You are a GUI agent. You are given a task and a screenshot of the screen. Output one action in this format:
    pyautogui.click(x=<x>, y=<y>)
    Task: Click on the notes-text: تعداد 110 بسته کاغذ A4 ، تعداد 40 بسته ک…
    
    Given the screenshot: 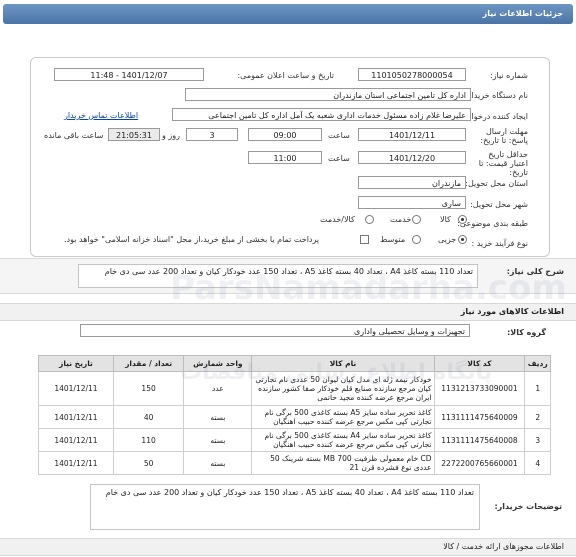 What is the action you would take?
    pyautogui.click(x=285, y=507)
    